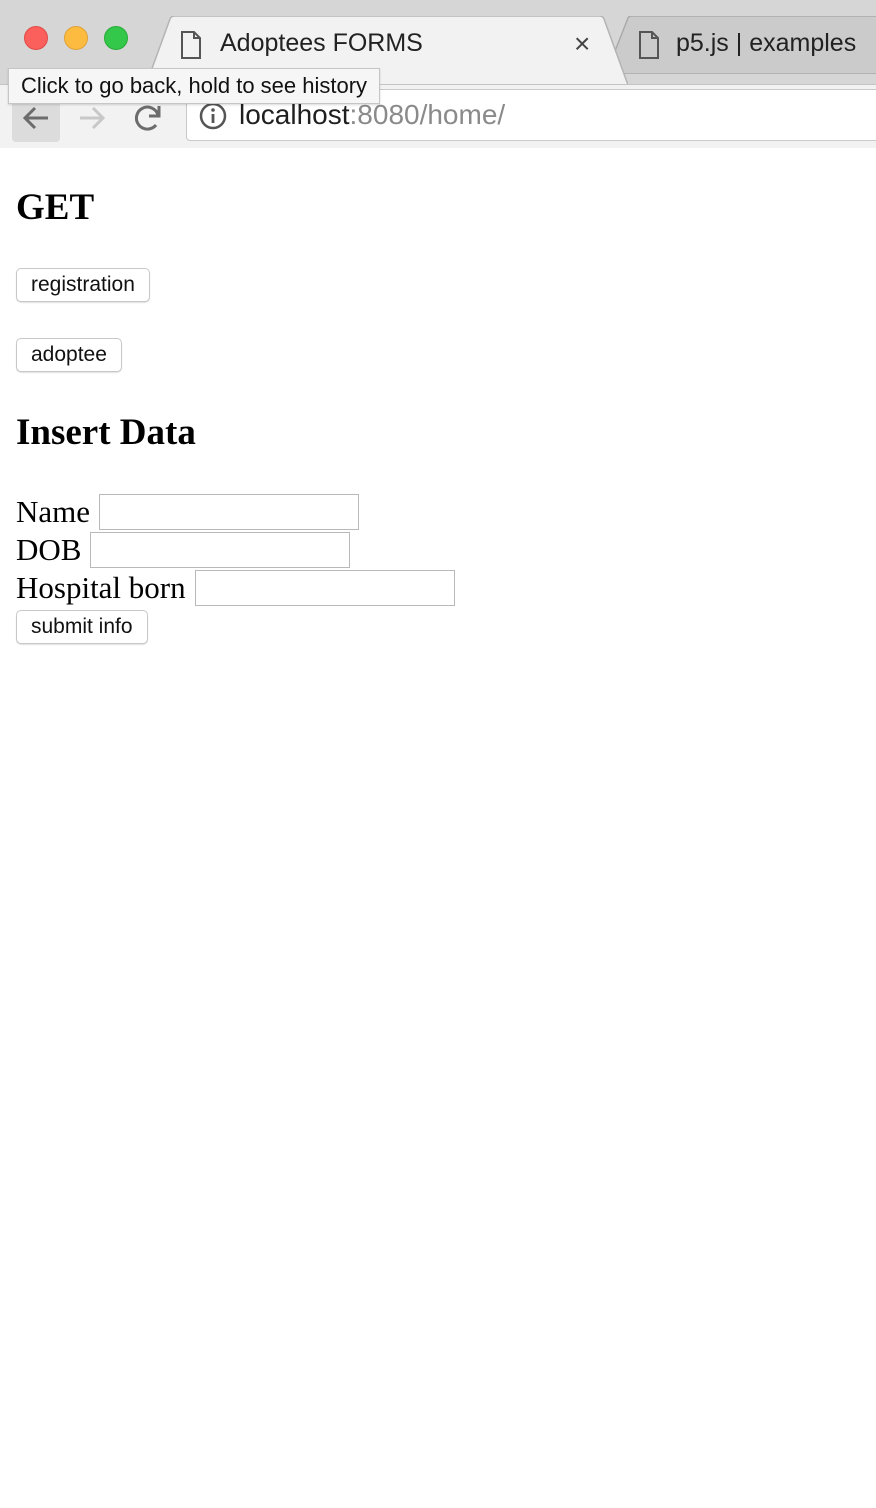 This screenshot has height=1508, width=876. I want to click on dob-input, so click(220, 550).